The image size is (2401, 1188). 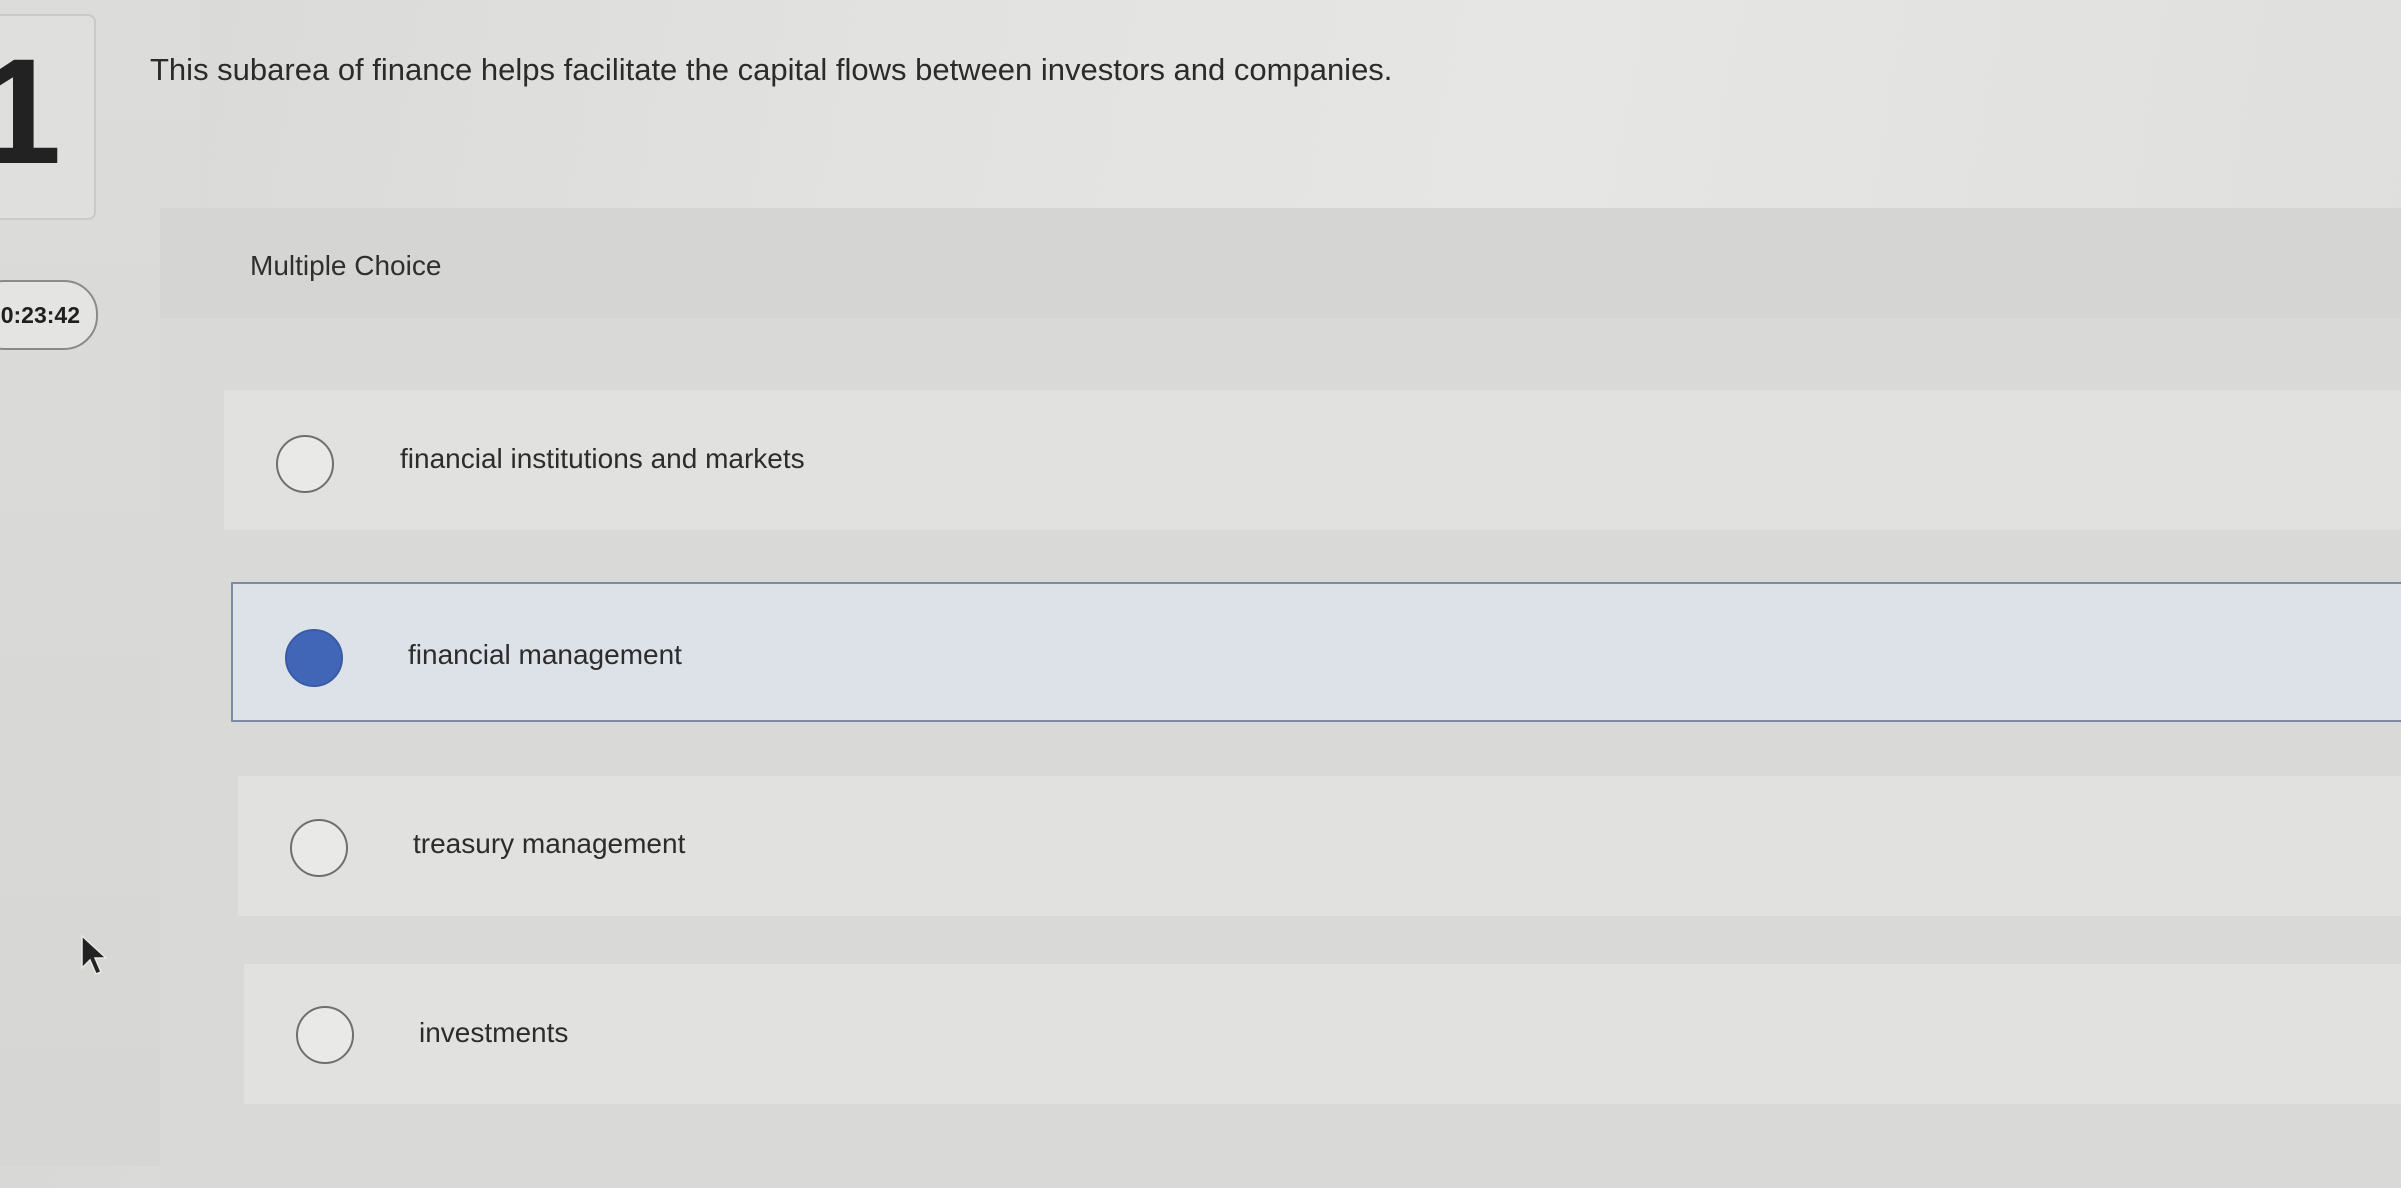 I want to click on question-format-label: Multiple Choice, so click(x=346, y=265).